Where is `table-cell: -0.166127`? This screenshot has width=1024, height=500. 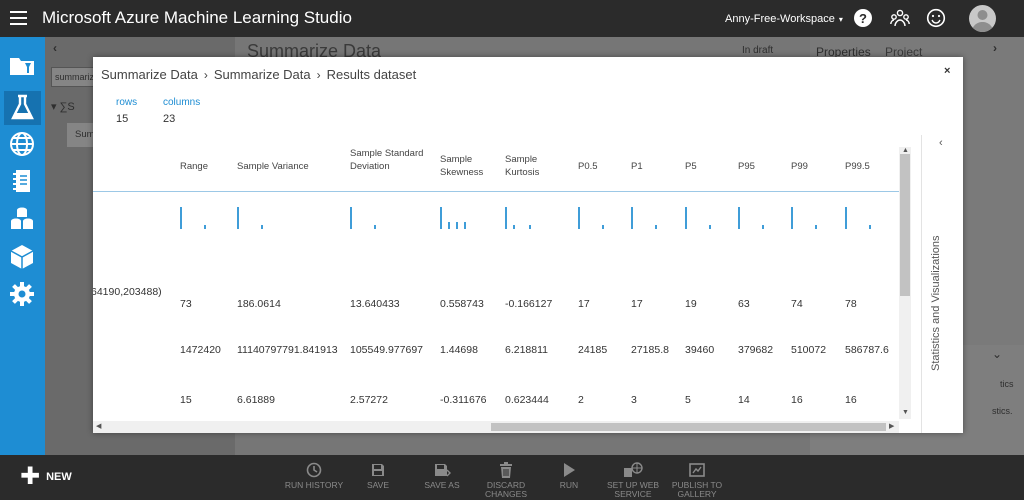 table-cell: -0.166127 is located at coordinates (528, 304).